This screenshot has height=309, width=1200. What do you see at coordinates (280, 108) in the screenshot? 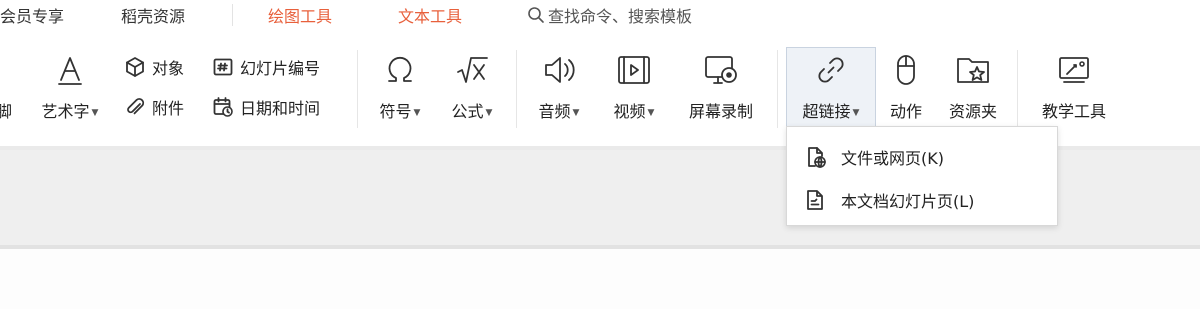
I see `date-time-label: 日期和时间` at bounding box center [280, 108].